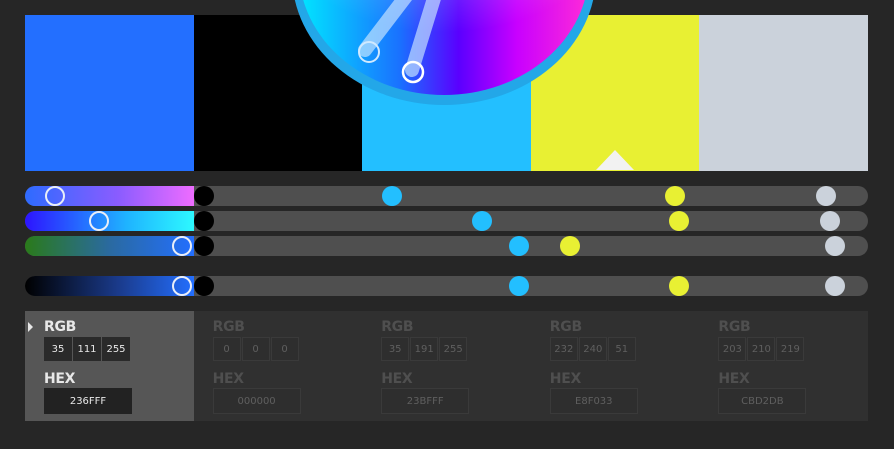 This screenshot has width=894, height=449. Describe the element at coordinates (593, 401) in the screenshot. I see `hex-field: E8F033` at that location.